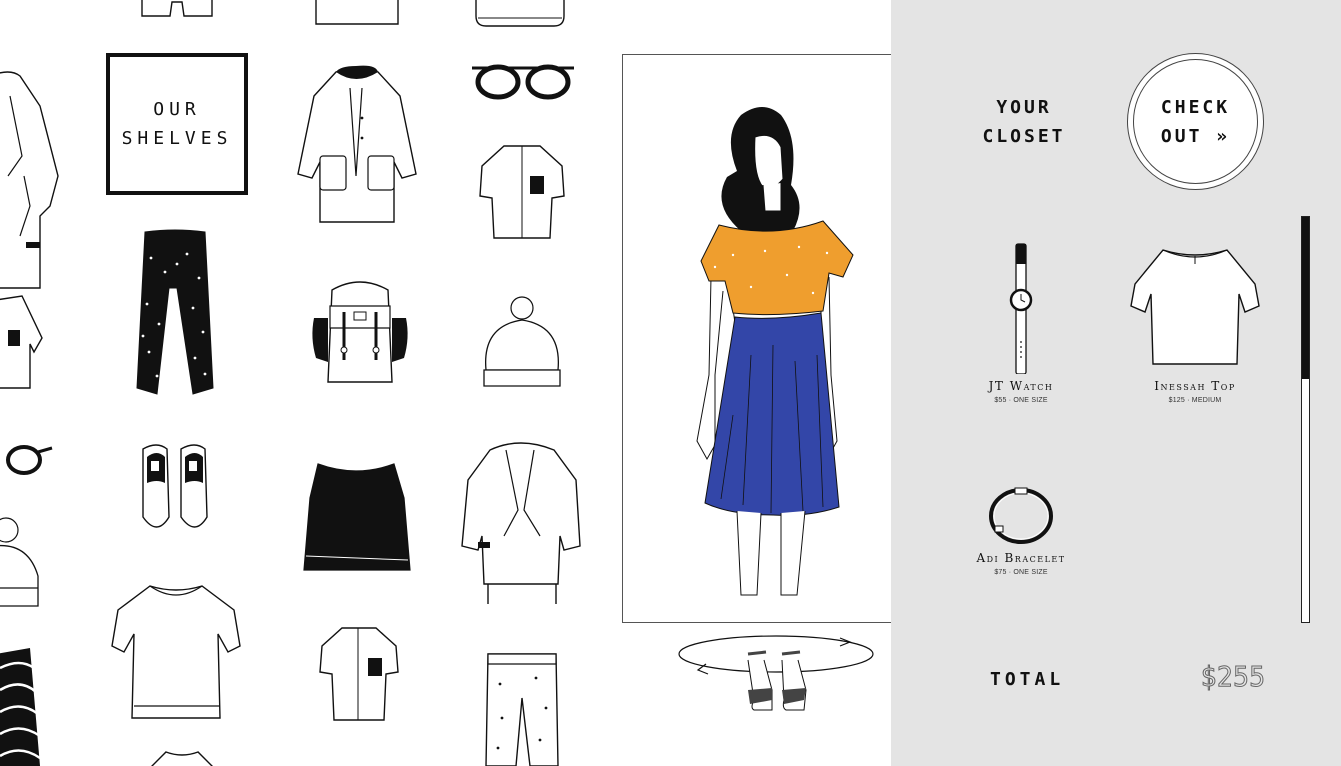 The image size is (1341, 766). What do you see at coordinates (1195, 307) in the screenshot?
I see `top-icon` at bounding box center [1195, 307].